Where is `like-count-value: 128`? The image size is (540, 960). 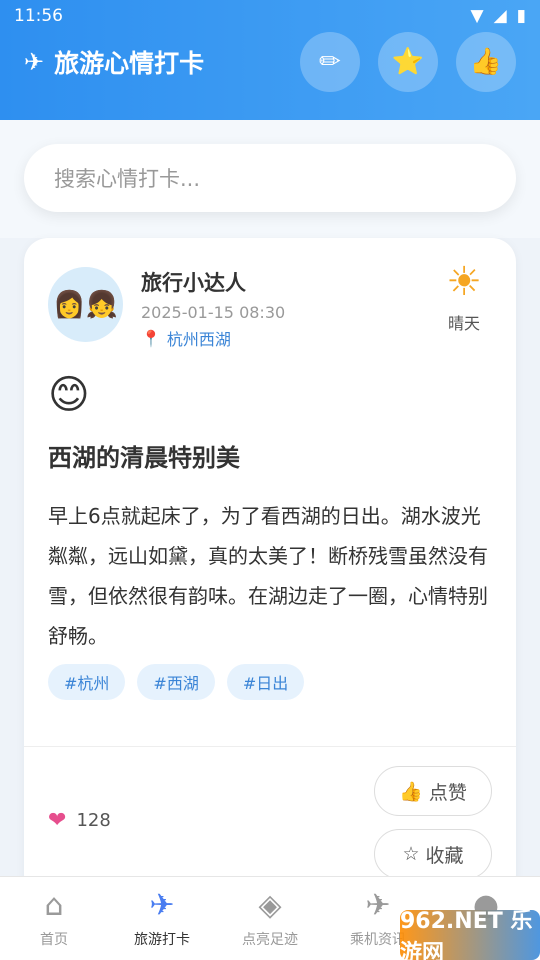
like-count-value: 128 is located at coordinates (93, 820).